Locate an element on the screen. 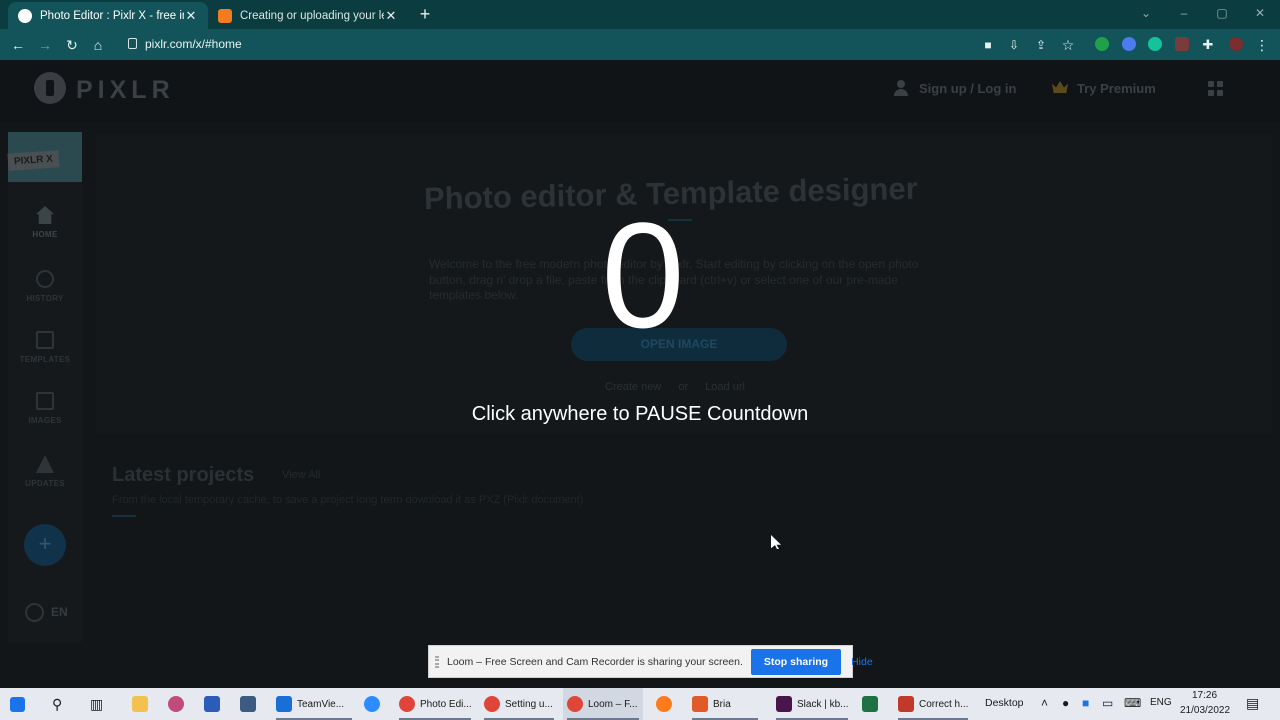  sidebar-item-label: HISTORY is located at coordinates (45, 298).